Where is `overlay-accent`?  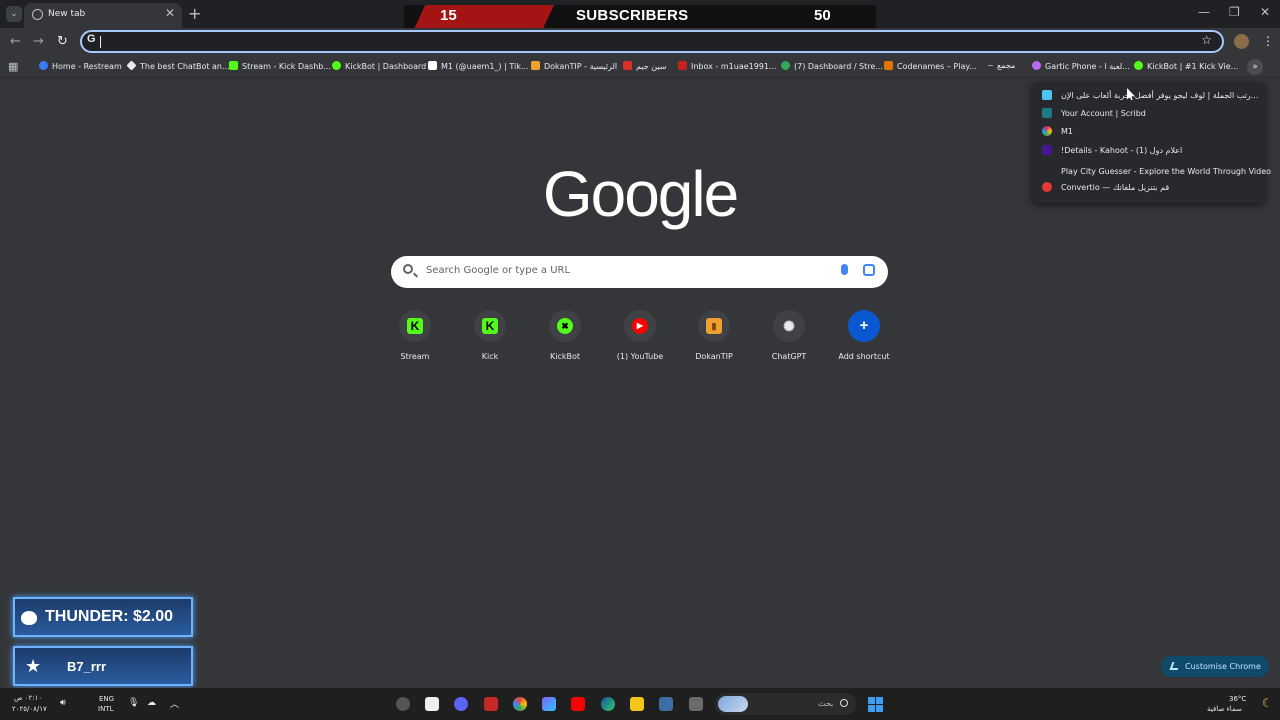 overlay-accent is located at coordinates (484, 17).